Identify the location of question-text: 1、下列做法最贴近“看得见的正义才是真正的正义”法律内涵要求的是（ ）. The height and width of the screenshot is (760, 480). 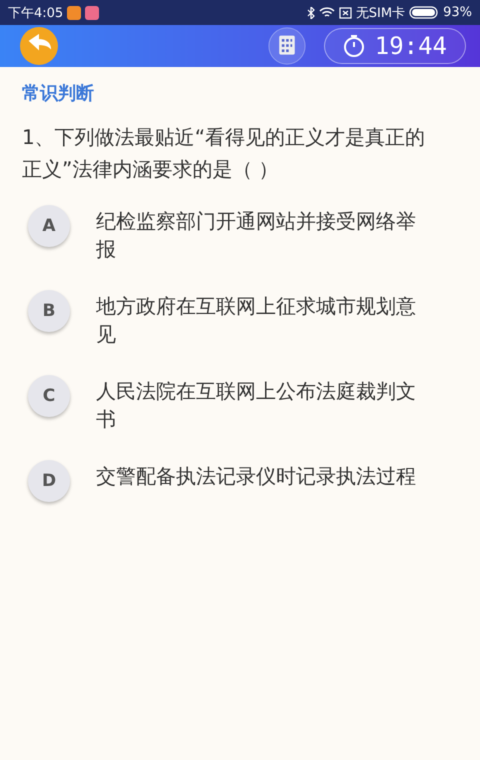
(224, 153).